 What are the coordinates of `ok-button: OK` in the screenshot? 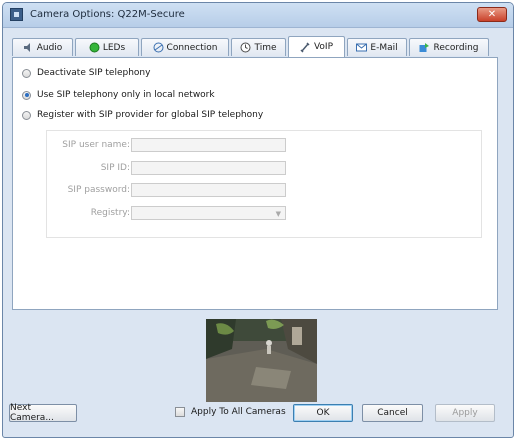 It's located at (323, 413).